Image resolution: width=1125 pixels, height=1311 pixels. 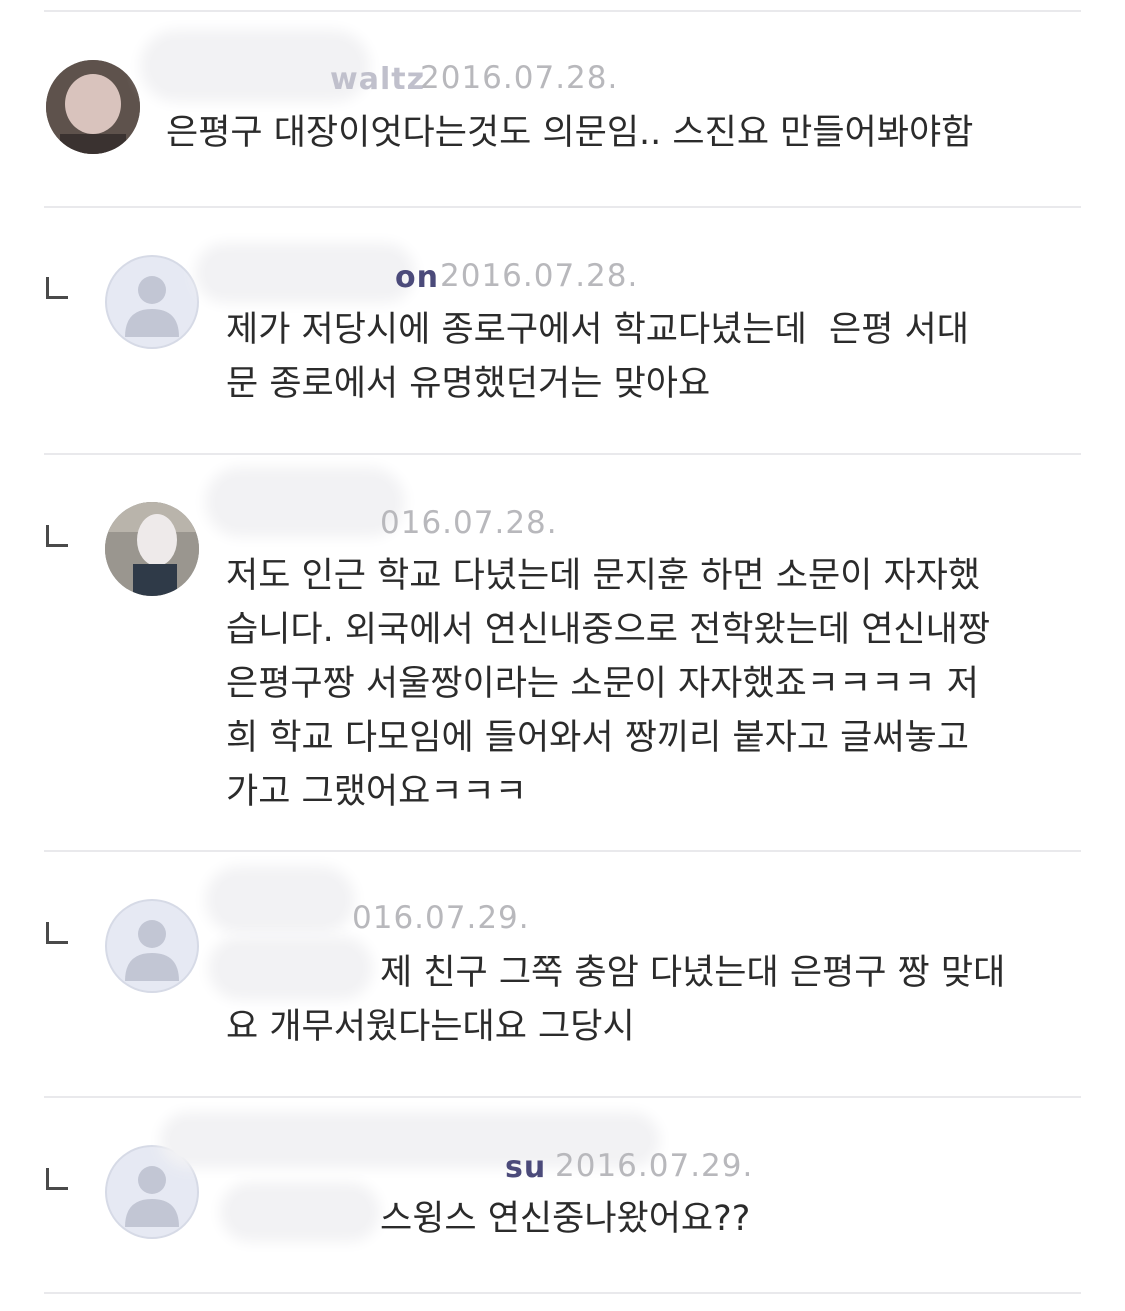 What do you see at coordinates (441, 918) in the screenshot?
I see `comment-date: 016.07.29.` at bounding box center [441, 918].